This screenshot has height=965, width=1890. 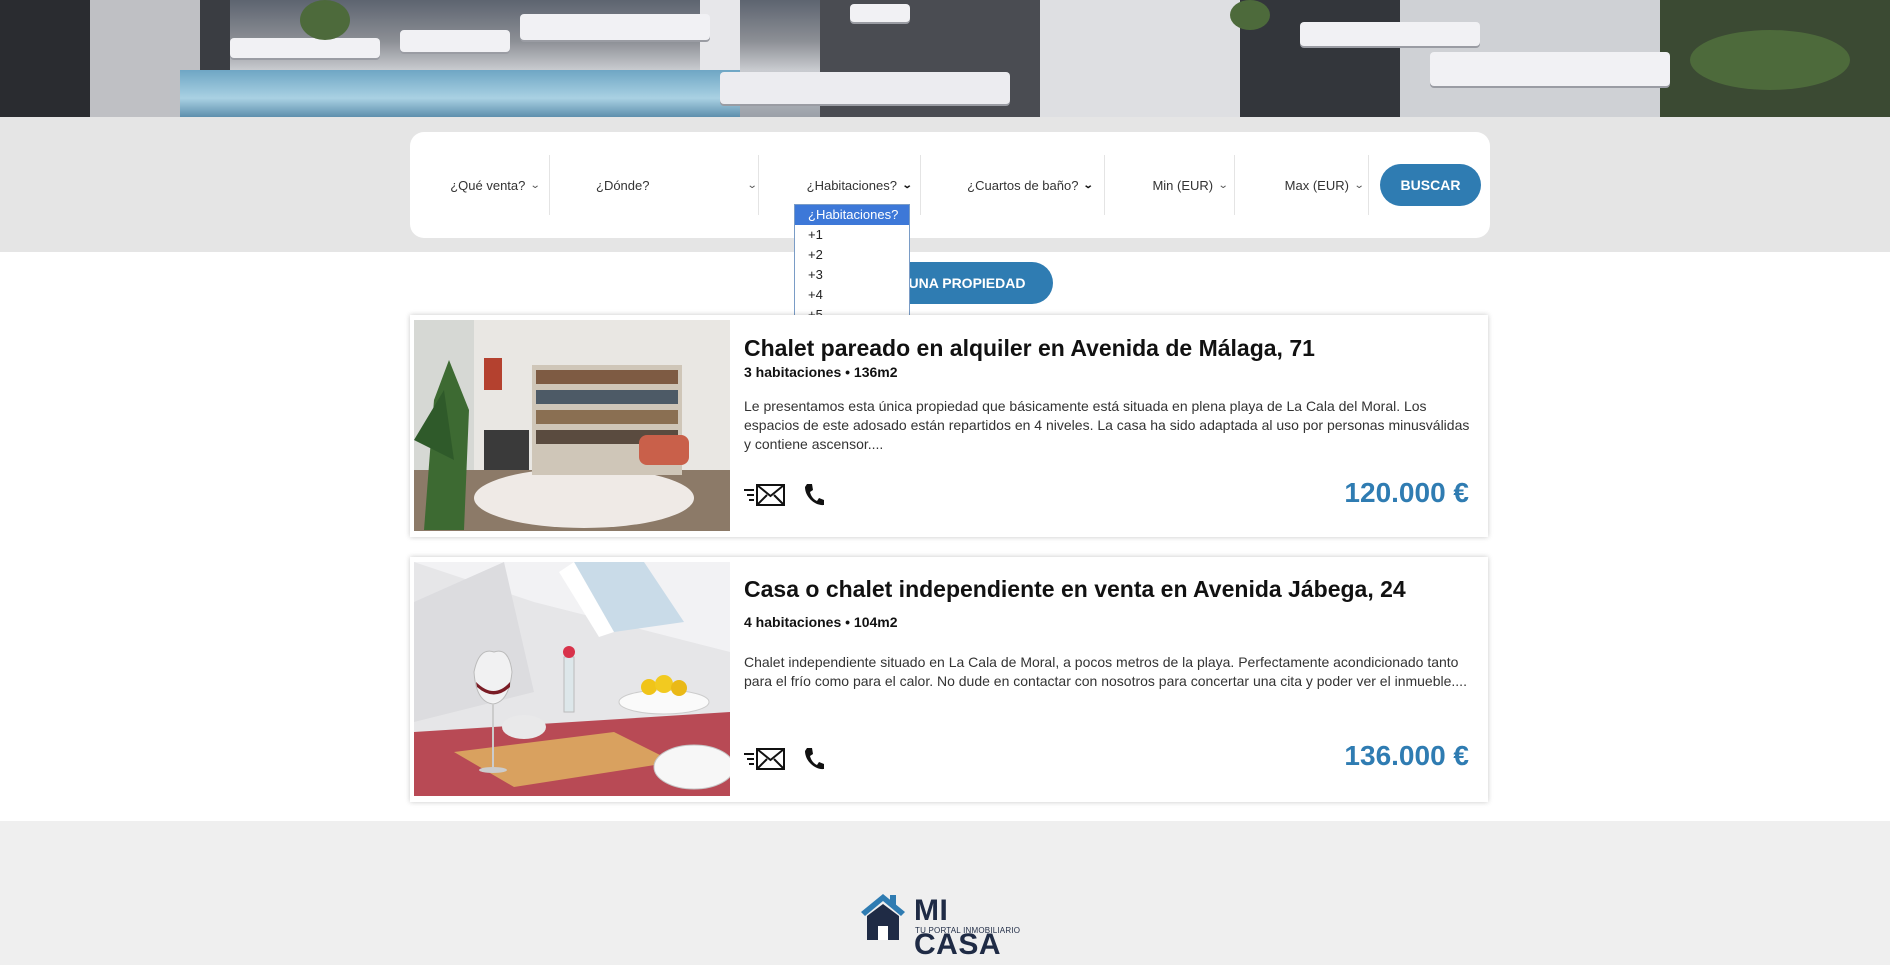 I want to click on dropdown-option: +2, so click(x=852, y=255).